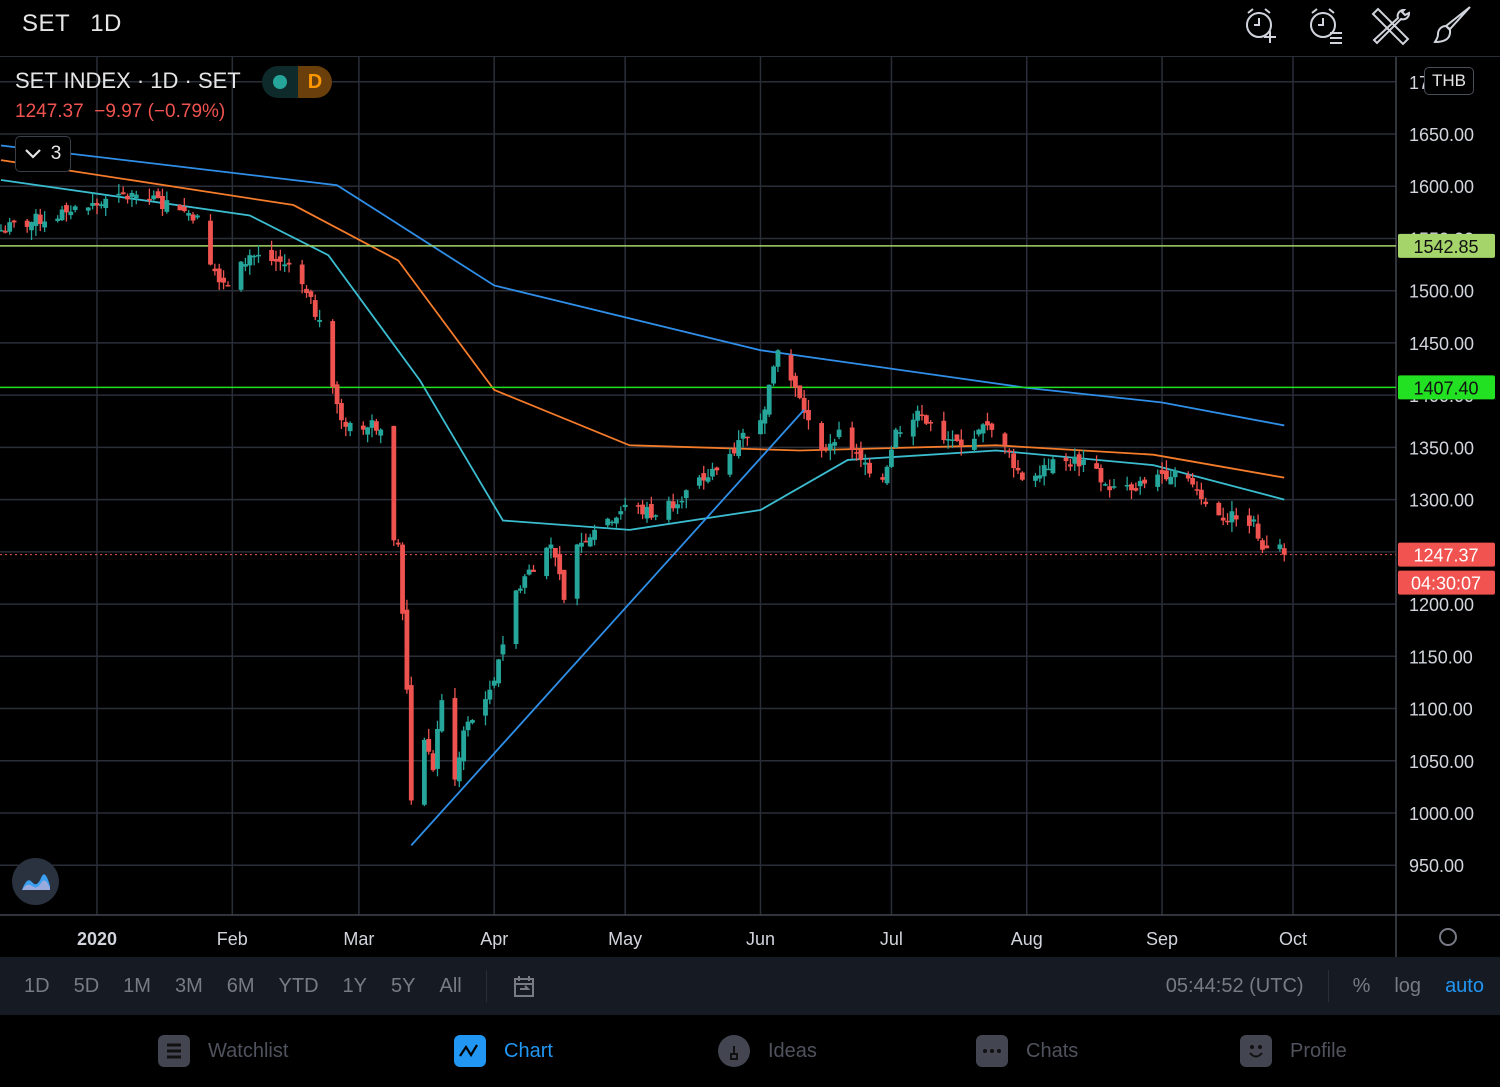 This screenshot has width=1500, height=1087. I want to click on watchlist-icon, so click(174, 1051).